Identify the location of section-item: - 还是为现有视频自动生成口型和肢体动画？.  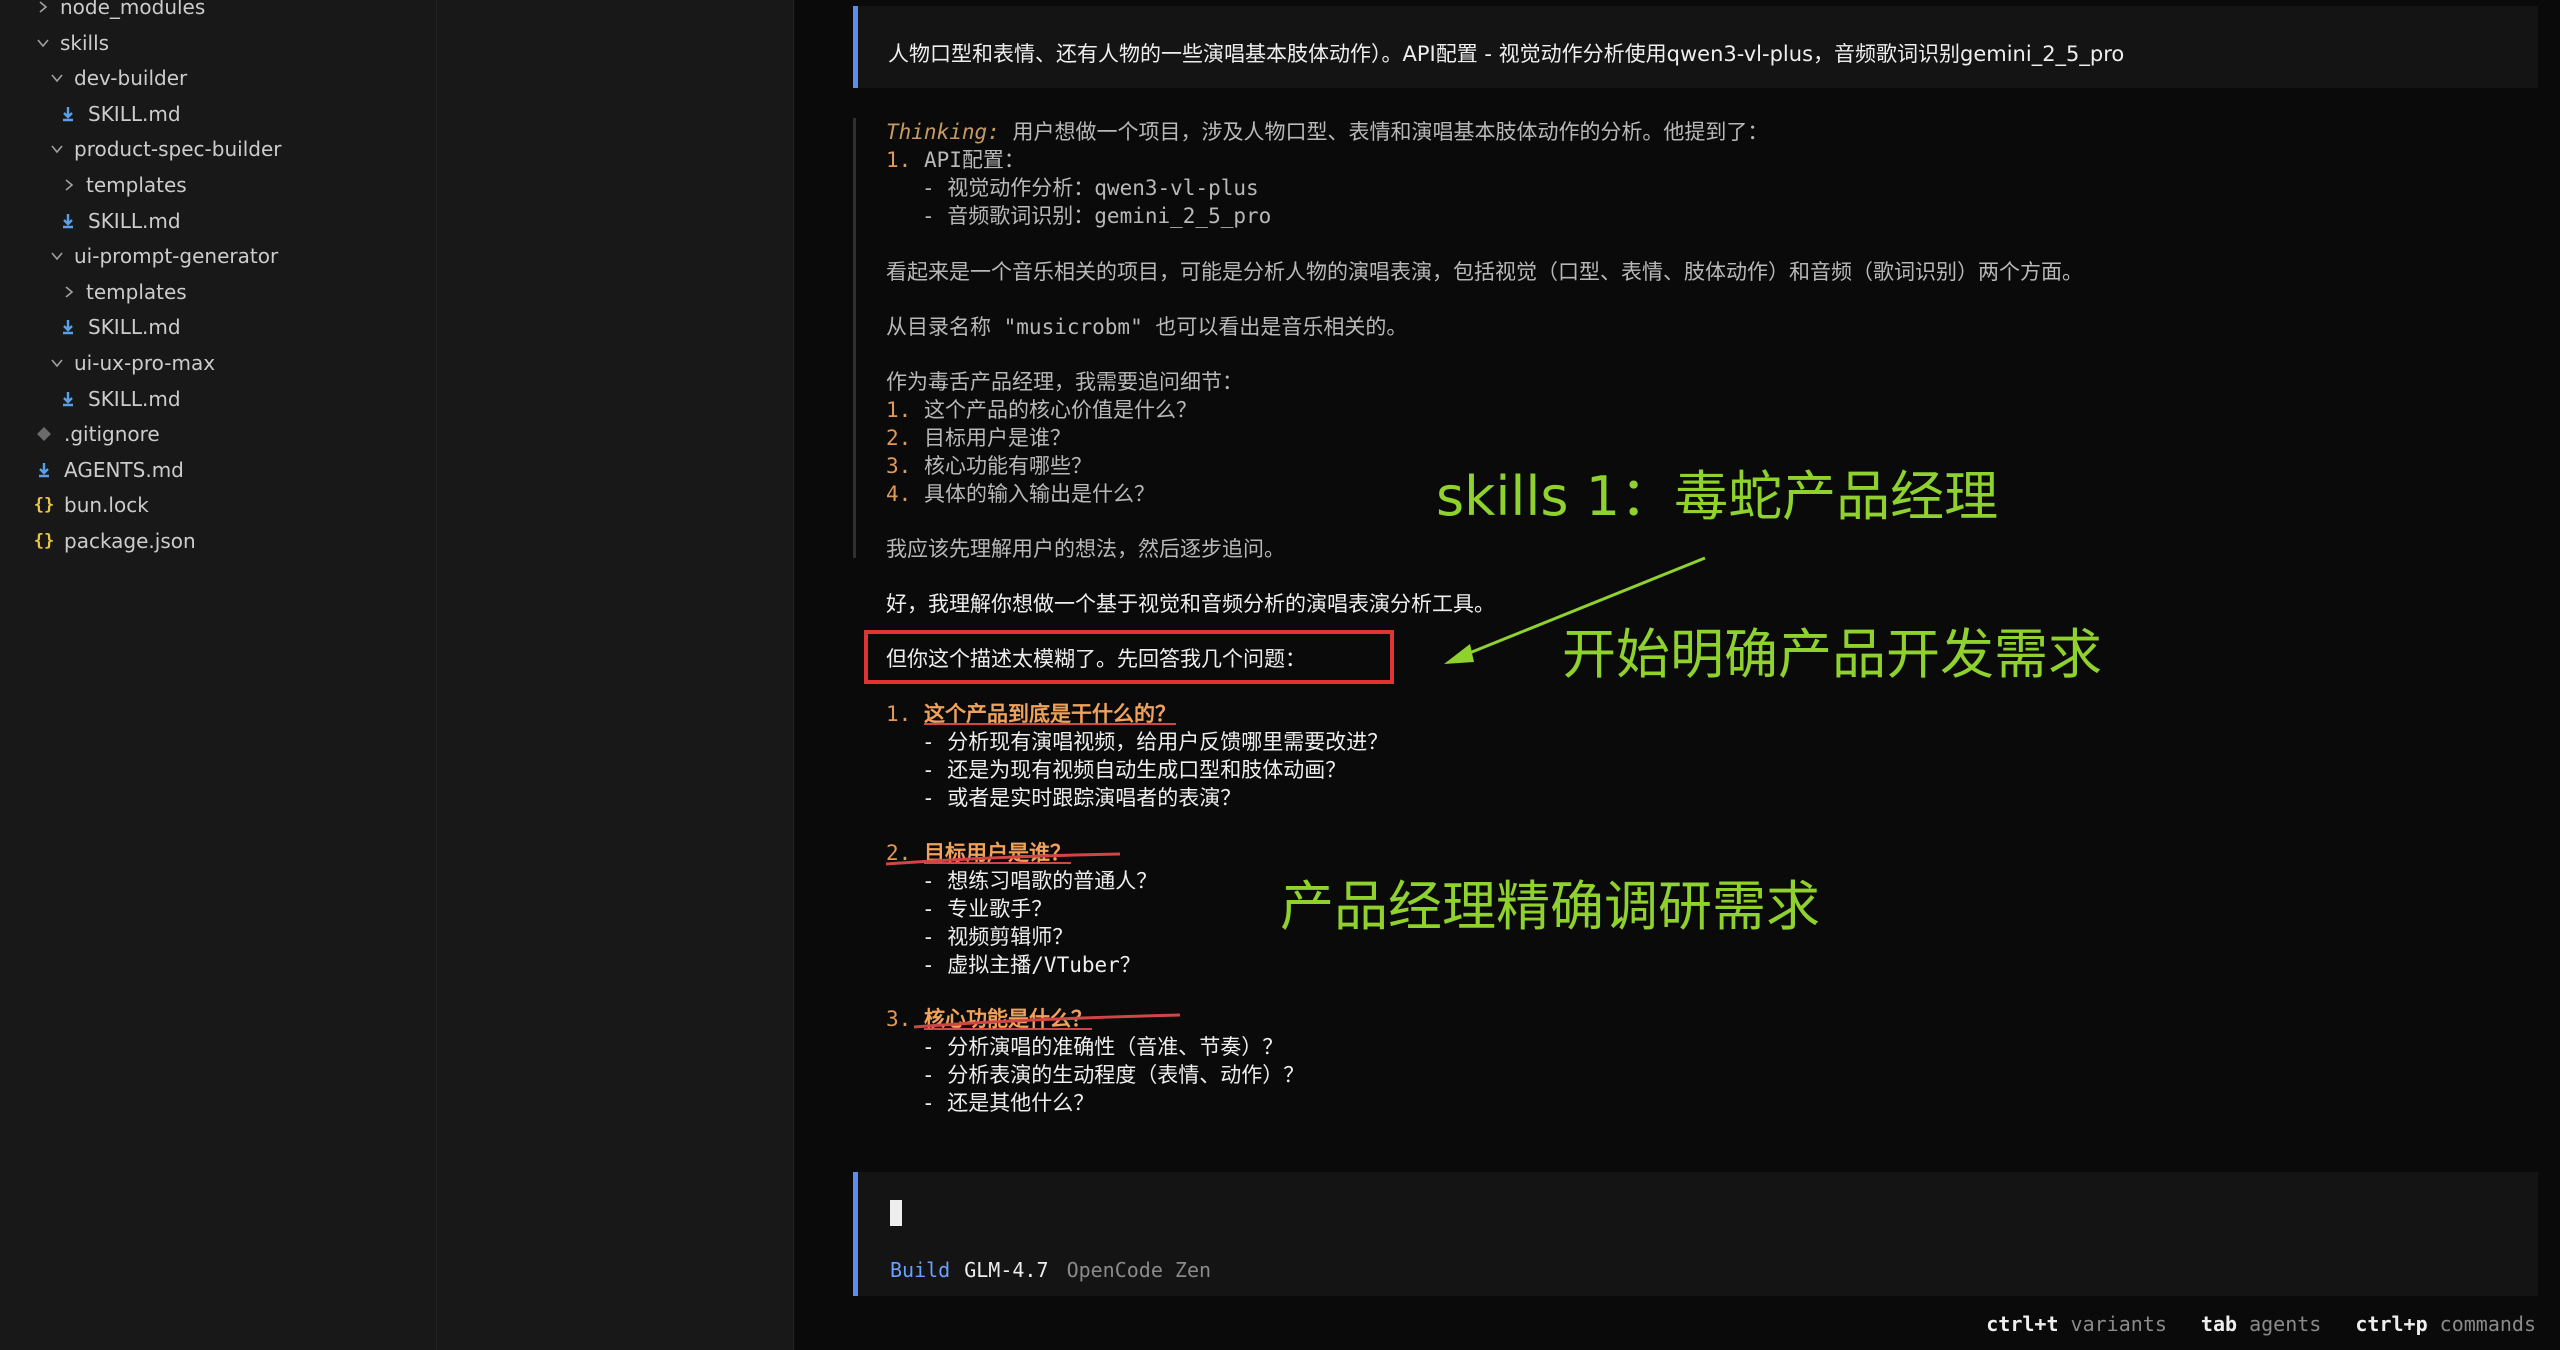
(1134, 770).